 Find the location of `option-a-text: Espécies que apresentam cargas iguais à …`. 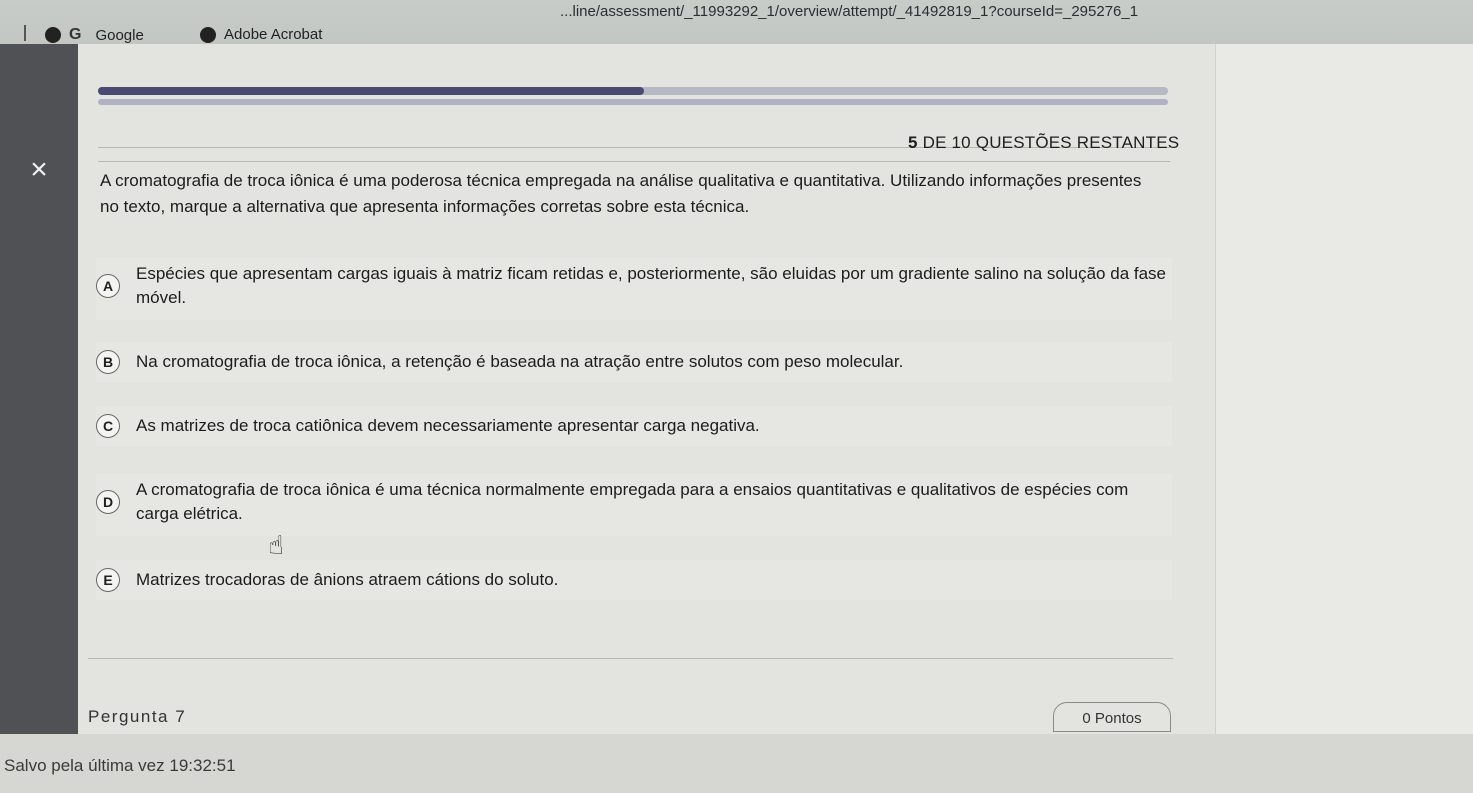

option-a-text: Espécies que apresentam cargas iguais à … is located at coordinates (651, 285).